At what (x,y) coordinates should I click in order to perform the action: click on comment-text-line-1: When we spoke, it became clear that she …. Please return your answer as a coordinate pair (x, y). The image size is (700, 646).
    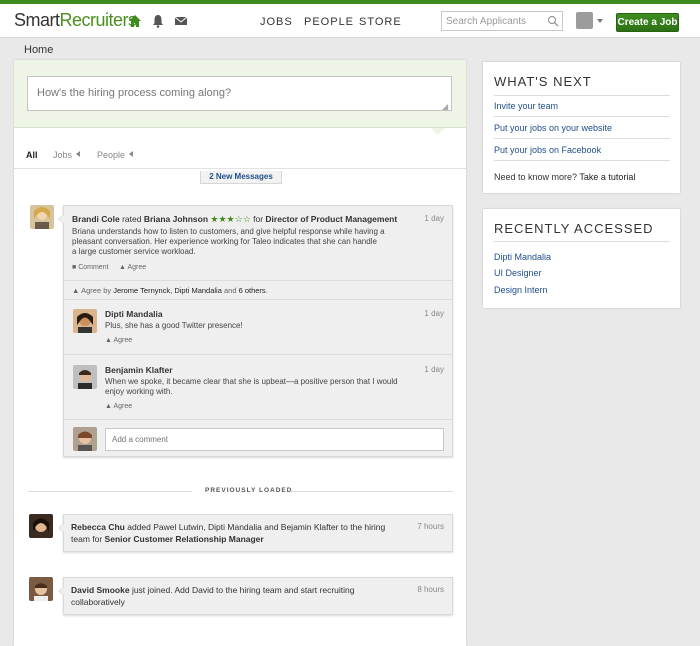
    Looking at the image, I should click on (251, 381).